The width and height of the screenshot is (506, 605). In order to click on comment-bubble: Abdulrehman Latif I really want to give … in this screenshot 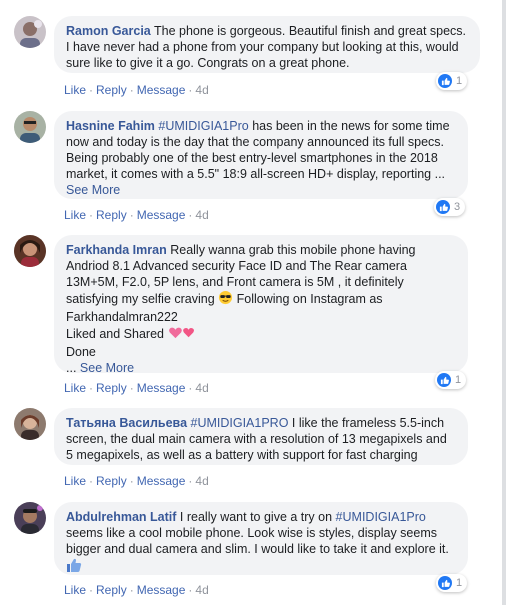, I will do `click(261, 538)`.